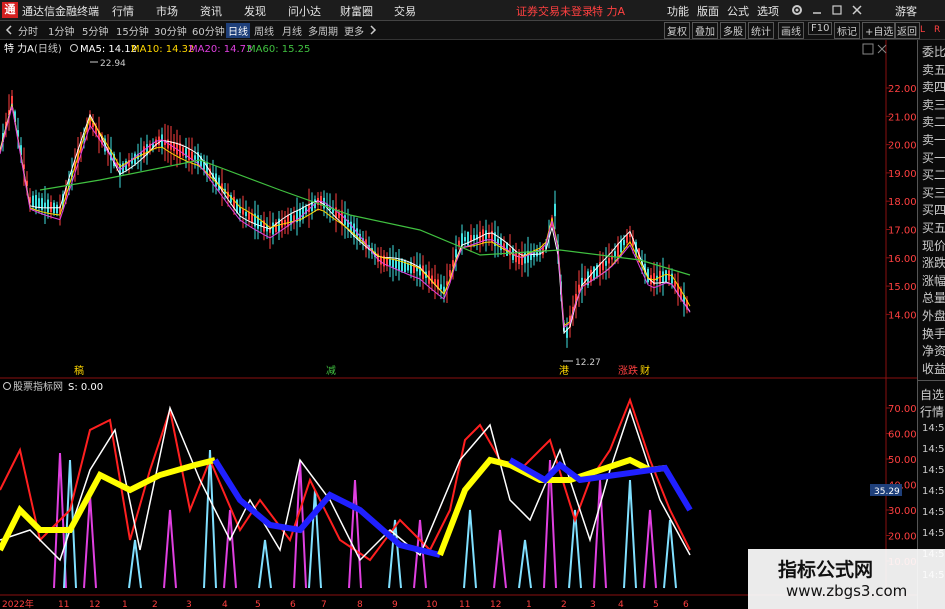 Image resolution: width=945 pixels, height=609 pixels. Describe the element at coordinates (225, 604) in the screenshot. I see `time-tick-6: 4` at that location.